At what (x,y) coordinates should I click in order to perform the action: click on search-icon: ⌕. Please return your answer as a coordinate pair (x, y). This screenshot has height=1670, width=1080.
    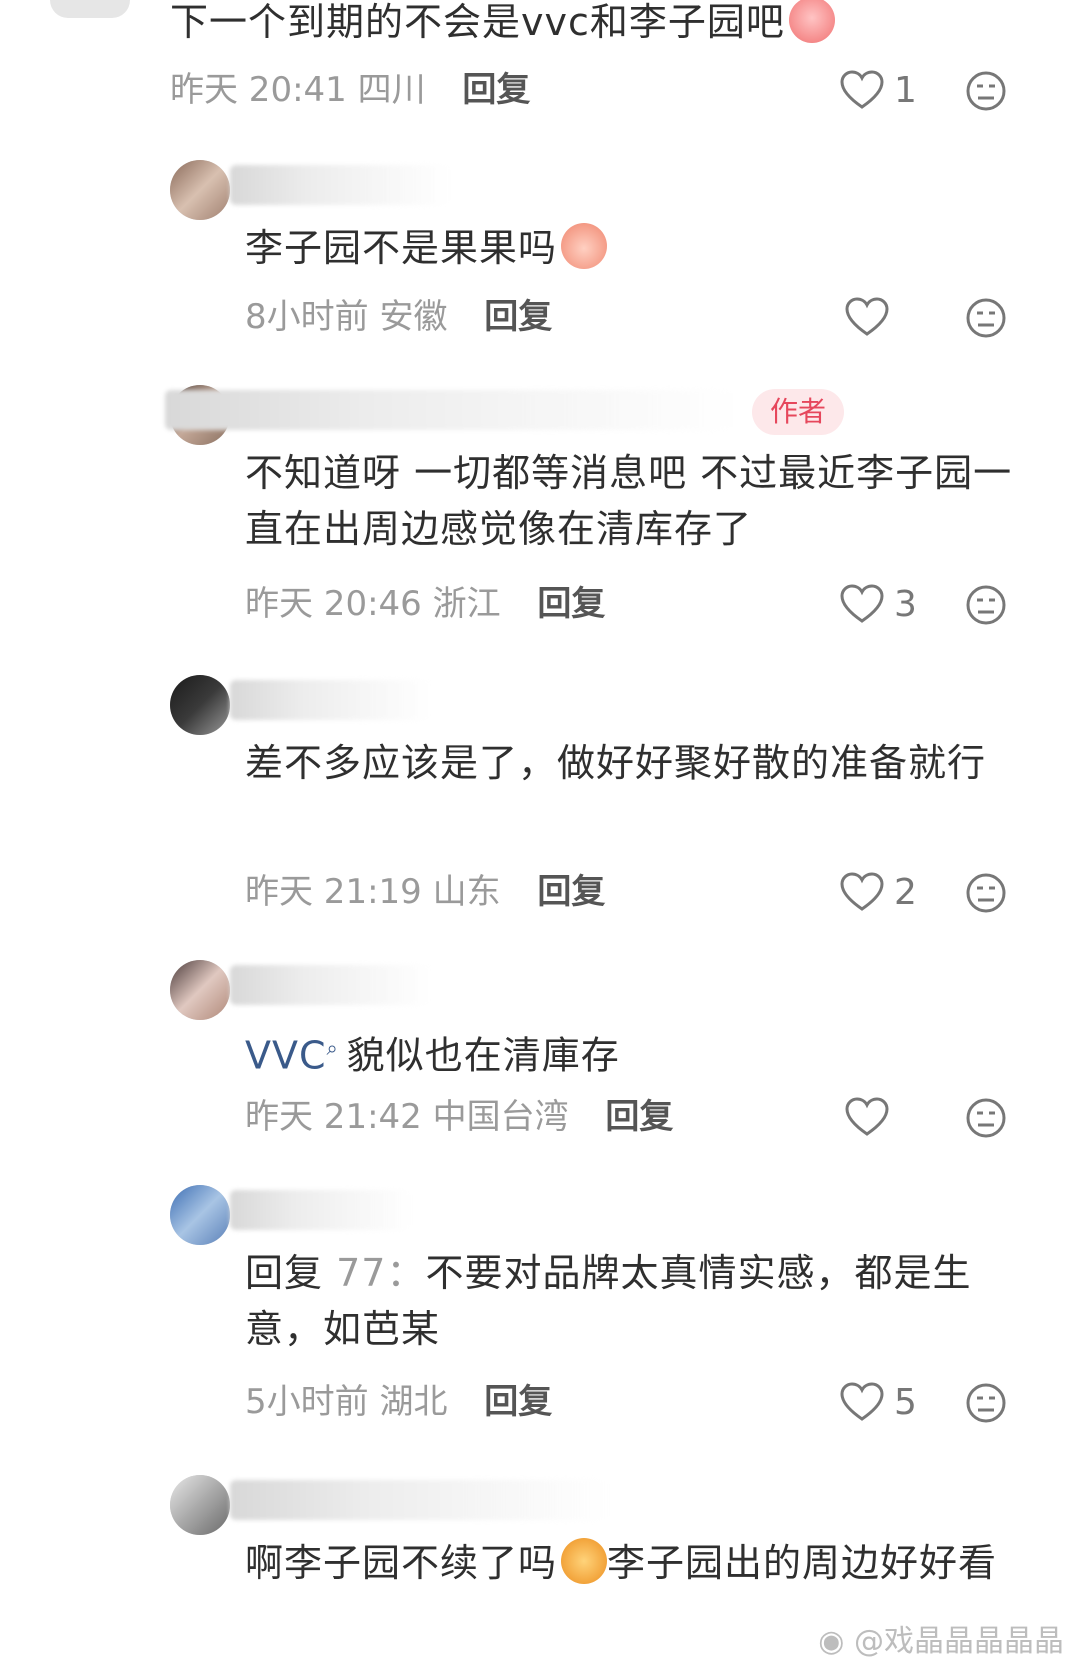
    Looking at the image, I should click on (332, 1048).